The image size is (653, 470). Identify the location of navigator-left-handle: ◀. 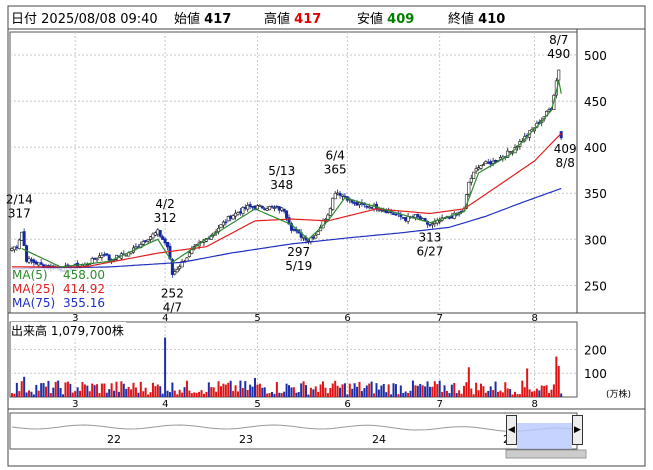
(511, 430).